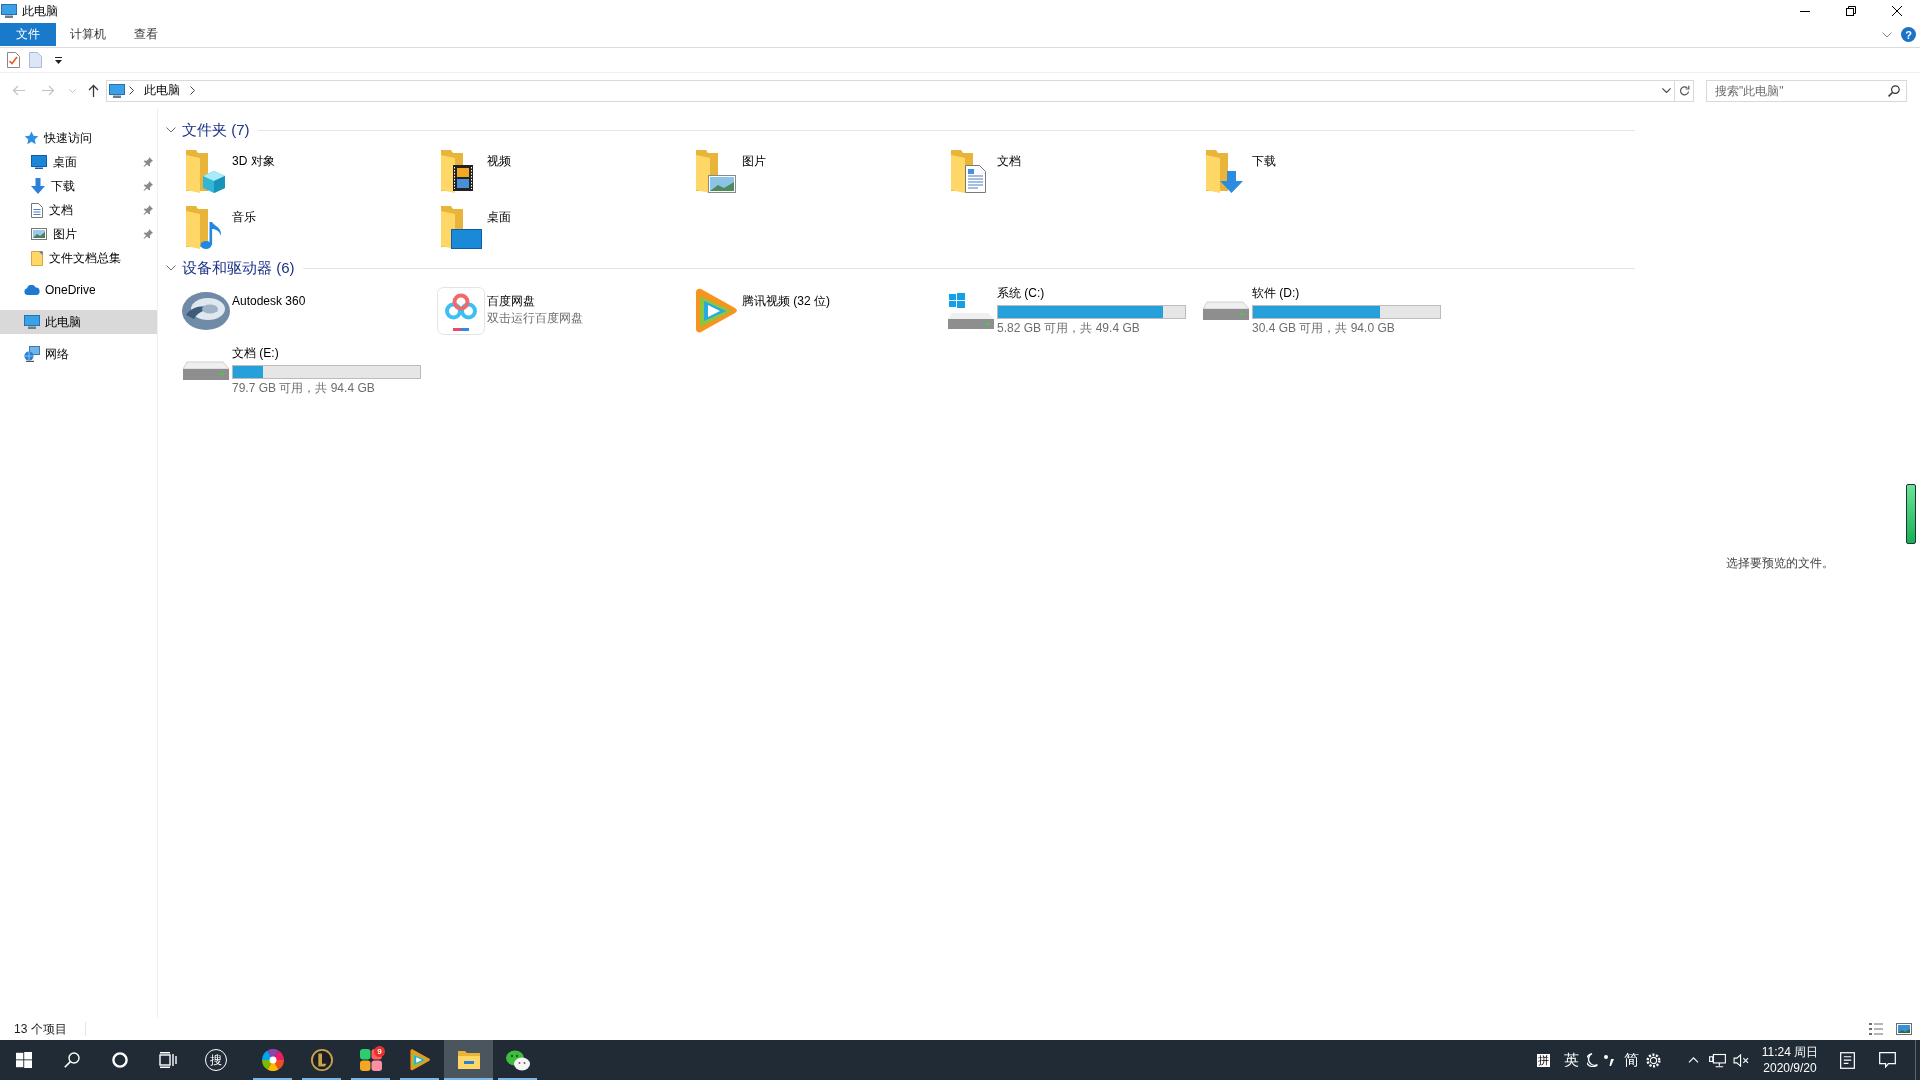  What do you see at coordinates (1908, 34) in the screenshot?
I see `help-button: ?` at bounding box center [1908, 34].